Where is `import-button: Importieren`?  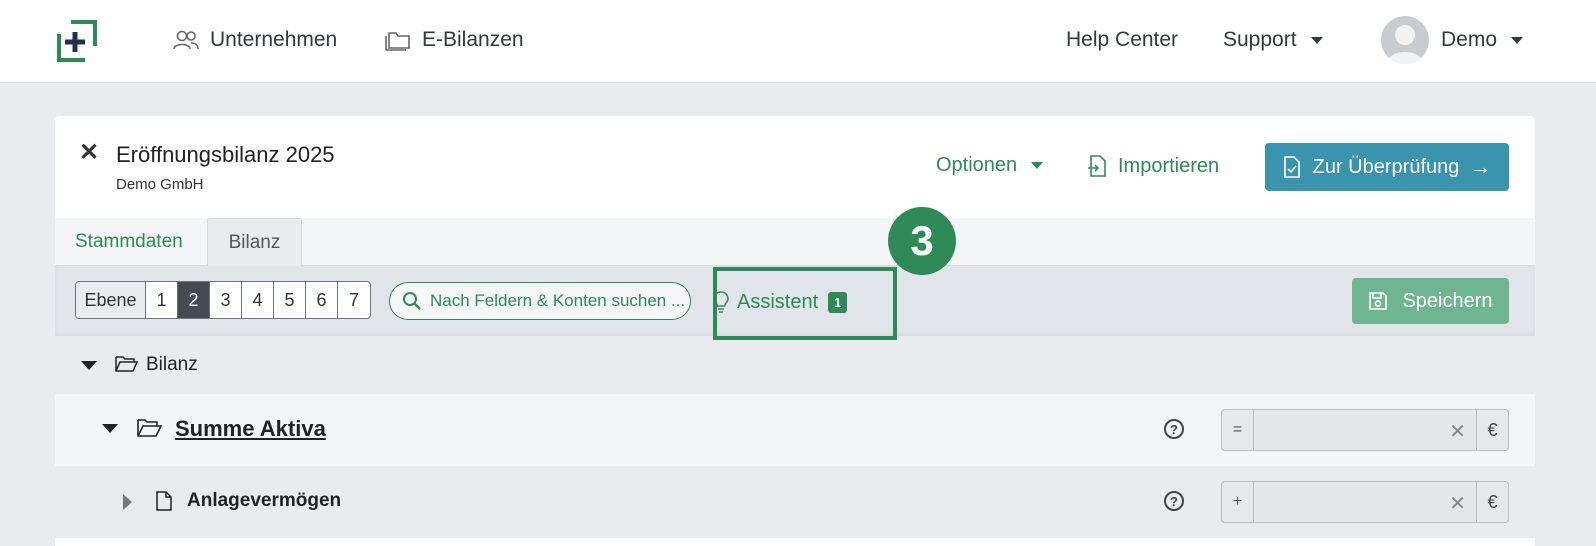
import-button: Importieren is located at coordinates (1153, 166).